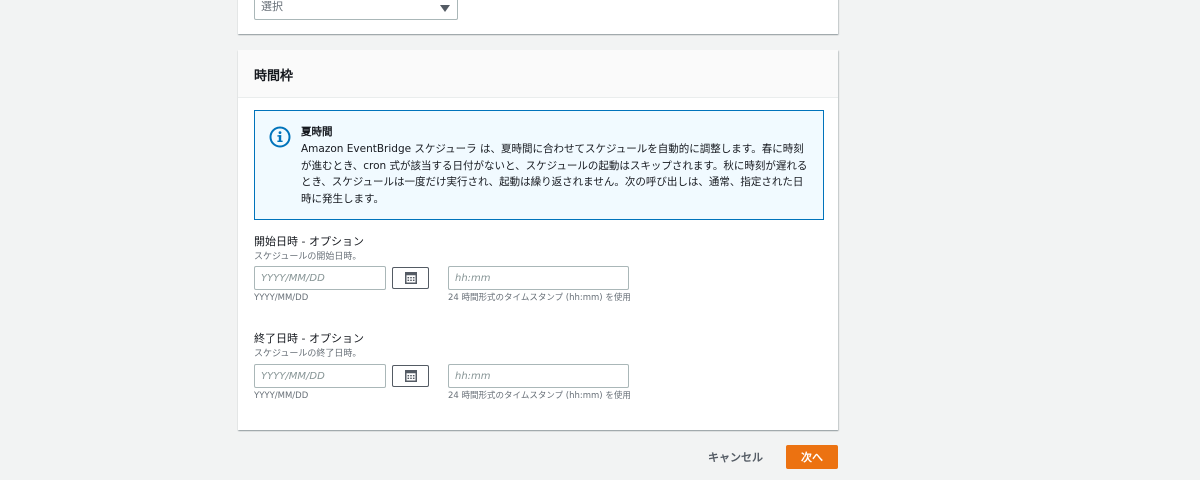 This screenshot has width=1200, height=480. What do you see at coordinates (272, 6) in the screenshot?
I see `select-value: 選択` at bounding box center [272, 6].